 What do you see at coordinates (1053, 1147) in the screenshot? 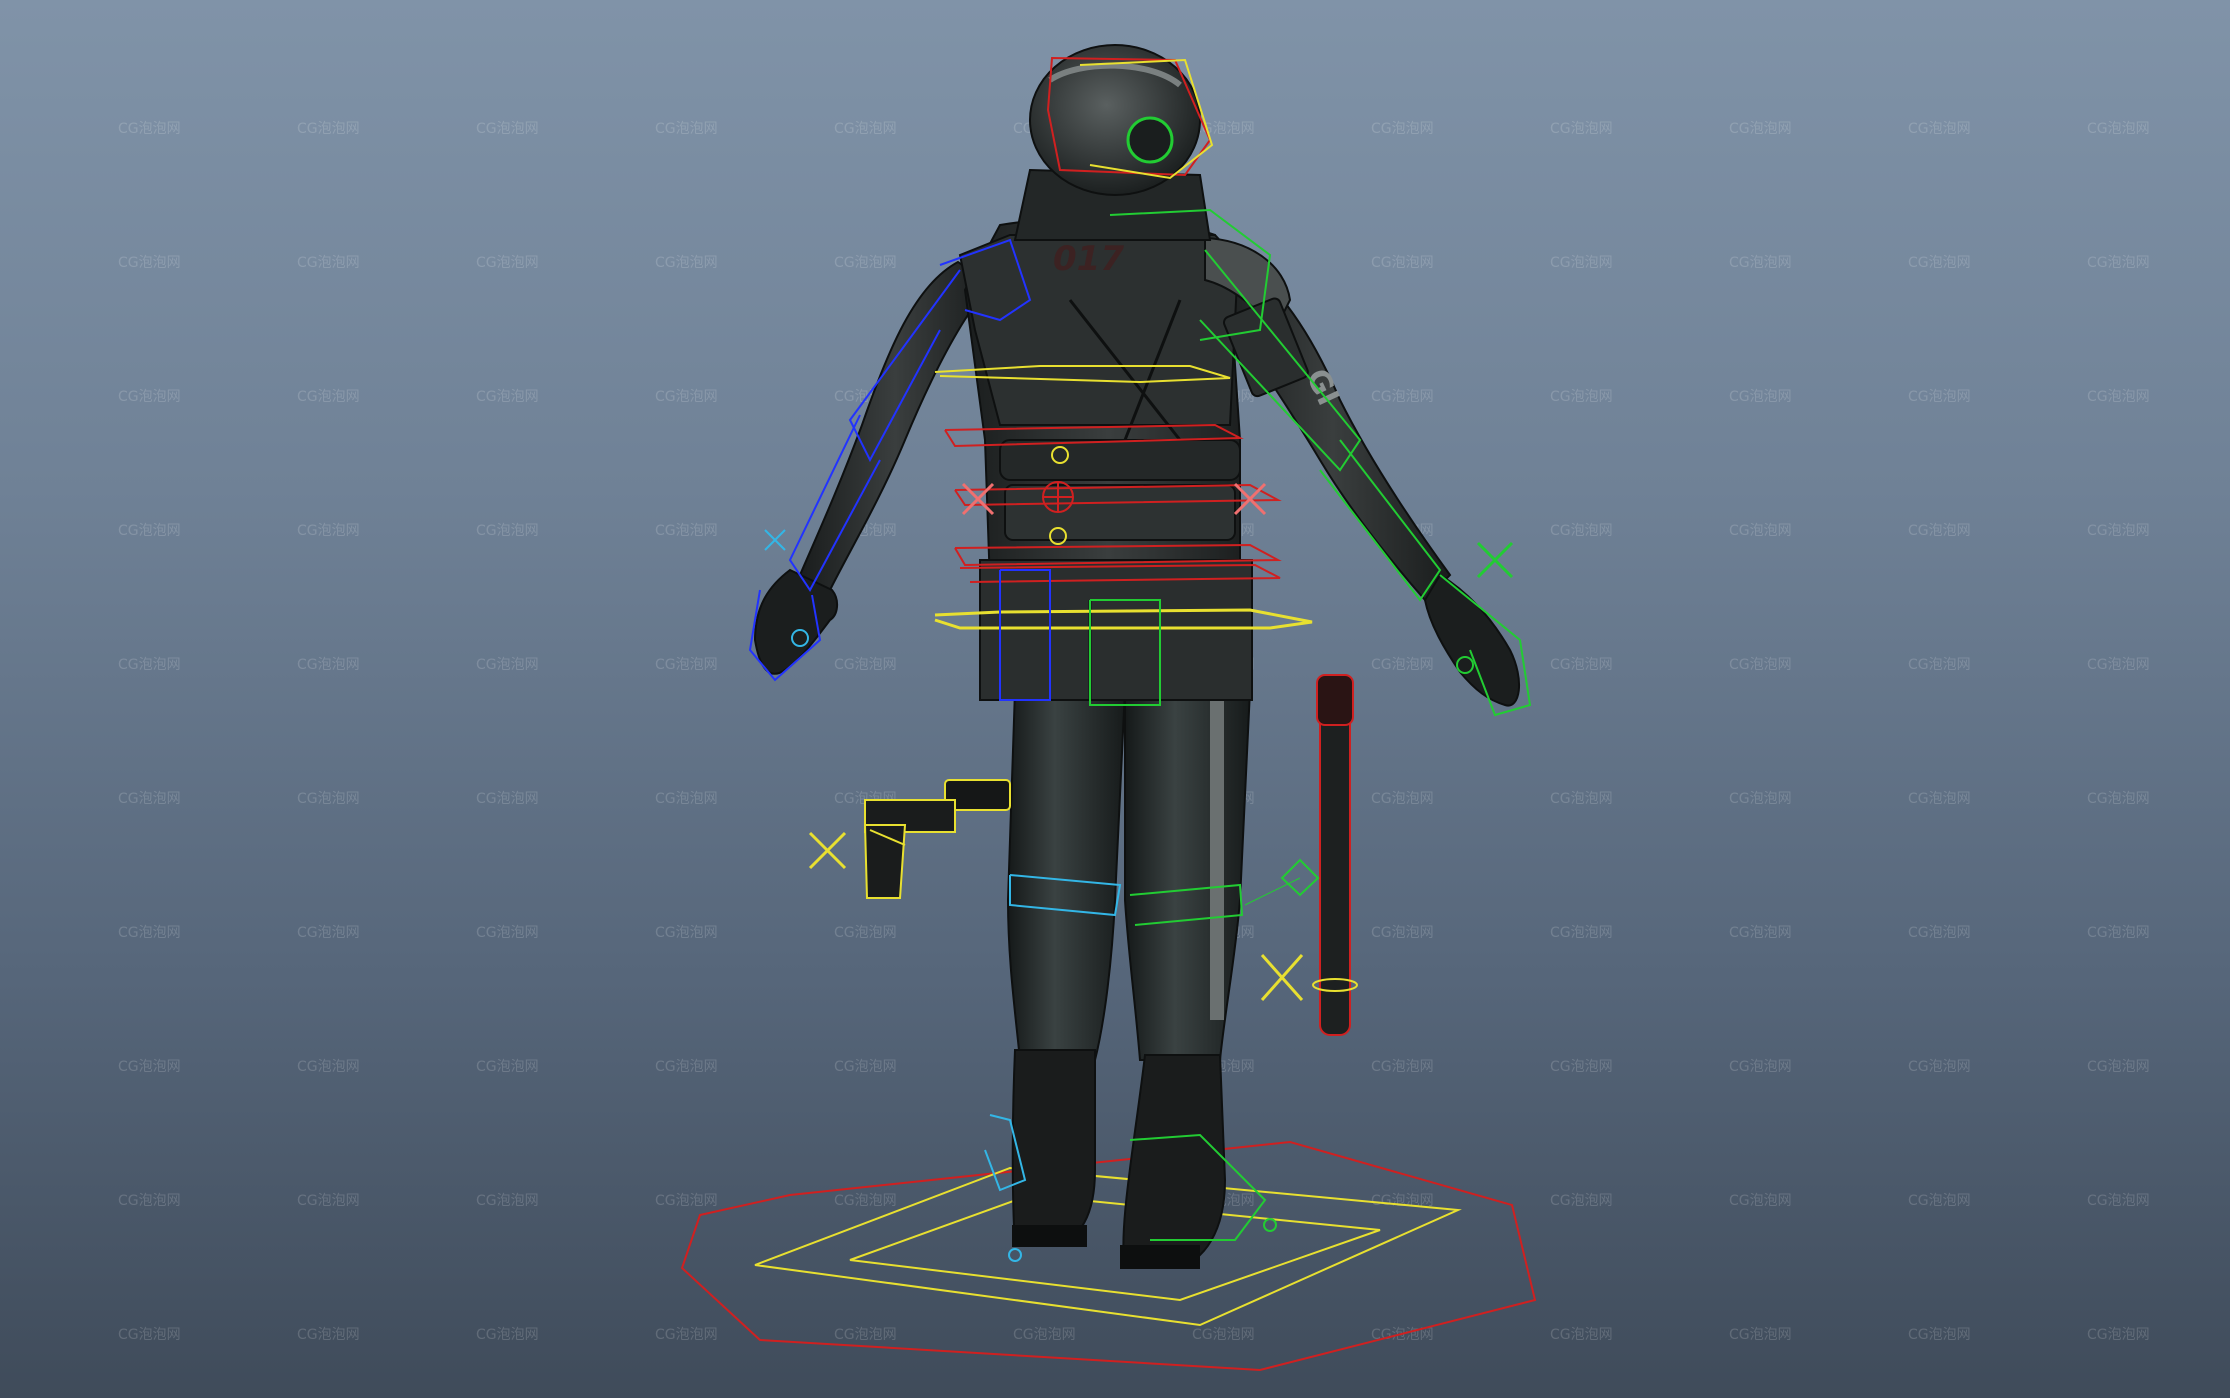
I see `right-boot-mesh` at bounding box center [1053, 1147].